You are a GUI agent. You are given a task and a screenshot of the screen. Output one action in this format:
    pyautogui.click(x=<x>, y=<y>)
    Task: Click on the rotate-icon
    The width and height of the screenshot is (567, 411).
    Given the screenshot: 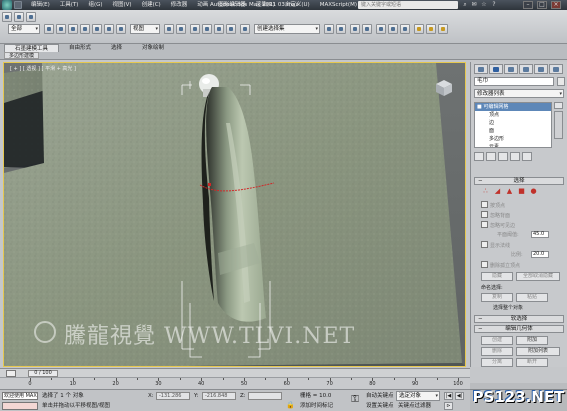 What is the action you would take?
    pyautogui.click(x=109, y=29)
    